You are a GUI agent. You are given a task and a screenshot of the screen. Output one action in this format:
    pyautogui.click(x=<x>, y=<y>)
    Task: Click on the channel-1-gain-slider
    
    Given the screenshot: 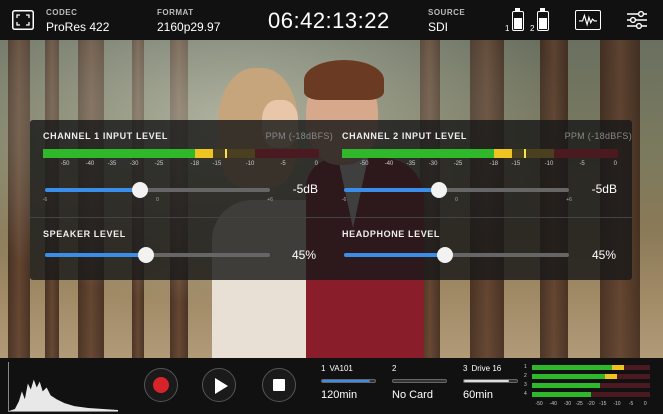 What is the action you would take?
    pyautogui.click(x=157, y=190)
    